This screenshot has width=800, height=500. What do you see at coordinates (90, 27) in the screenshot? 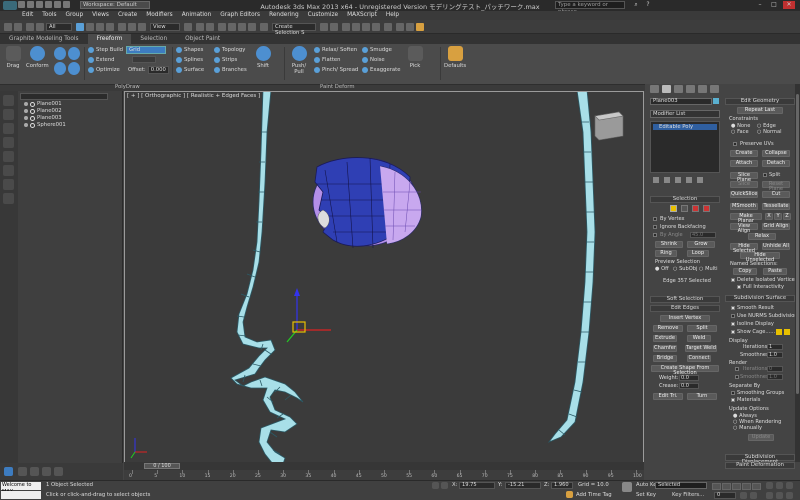
I see `select-by-name-icon` at bounding box center [90, 27].